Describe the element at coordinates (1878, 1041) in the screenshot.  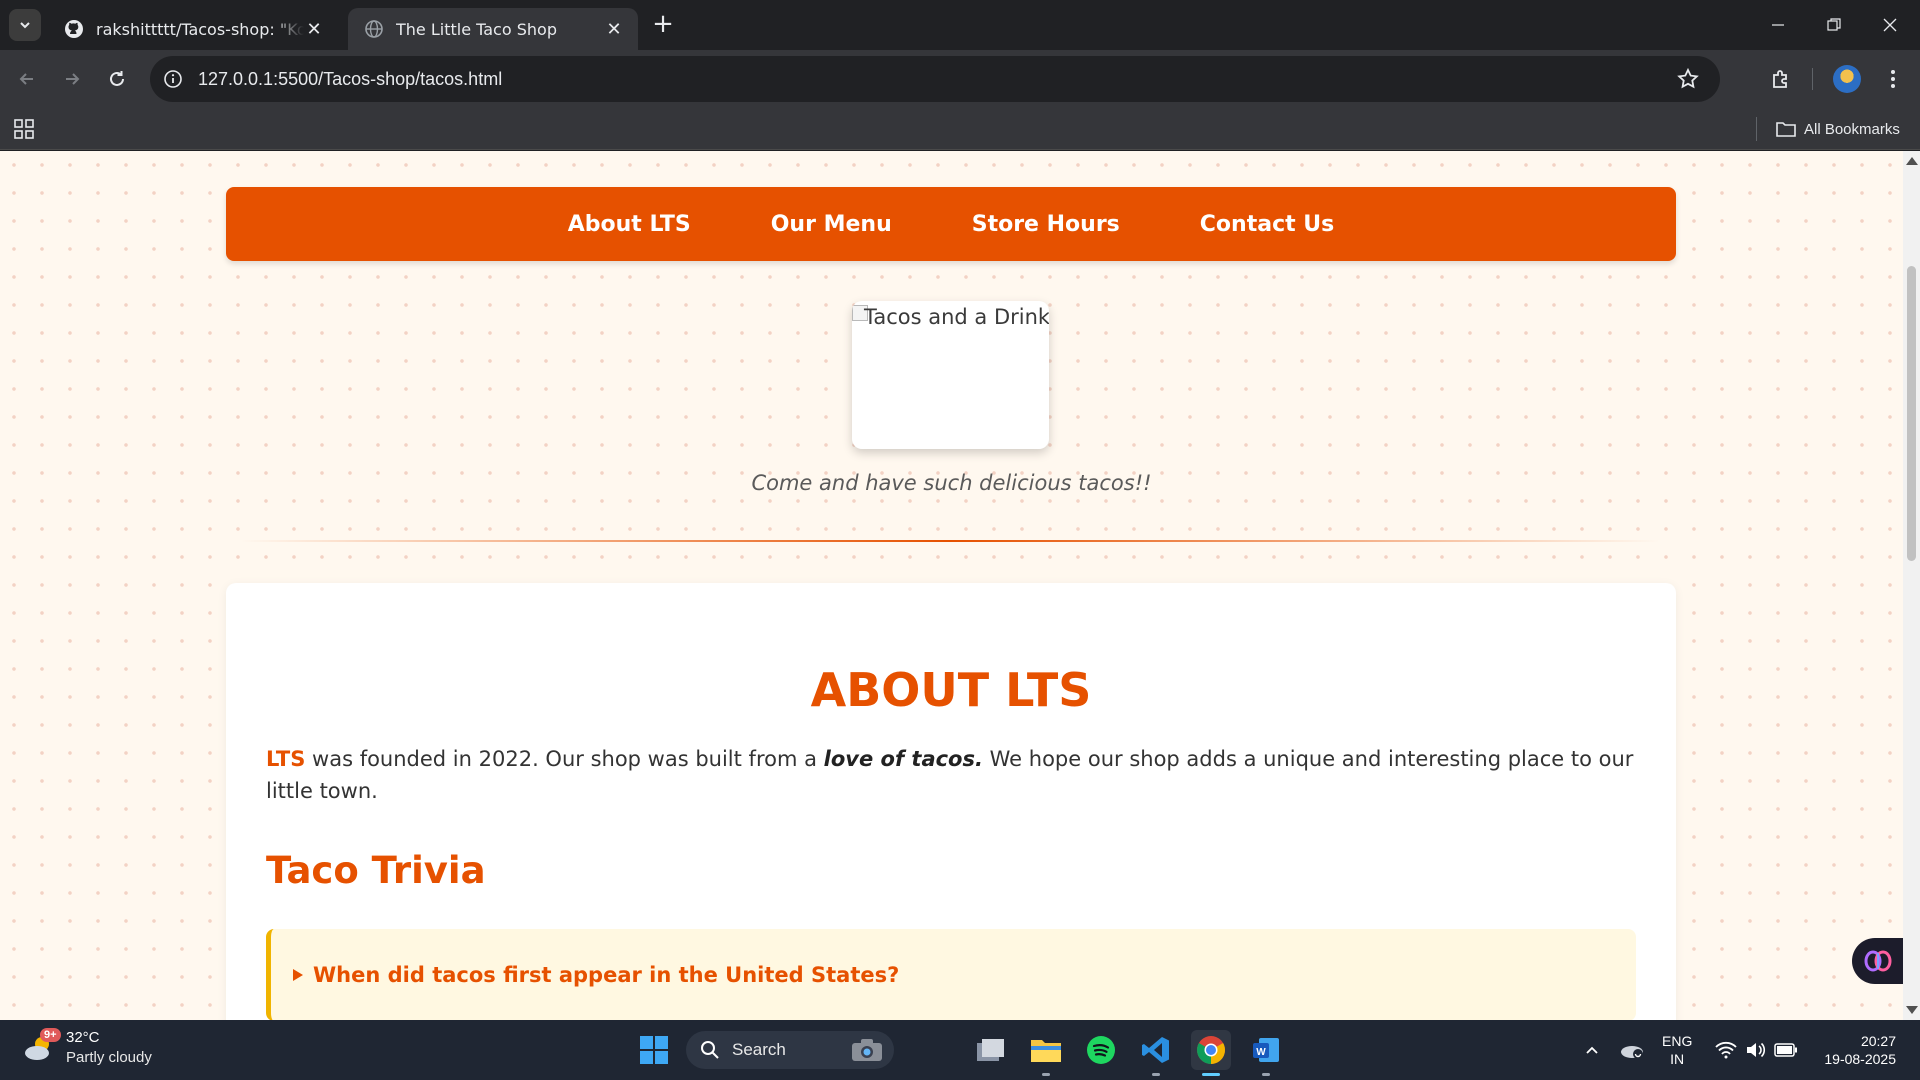
I see `clock-time: 20:27` at that location.